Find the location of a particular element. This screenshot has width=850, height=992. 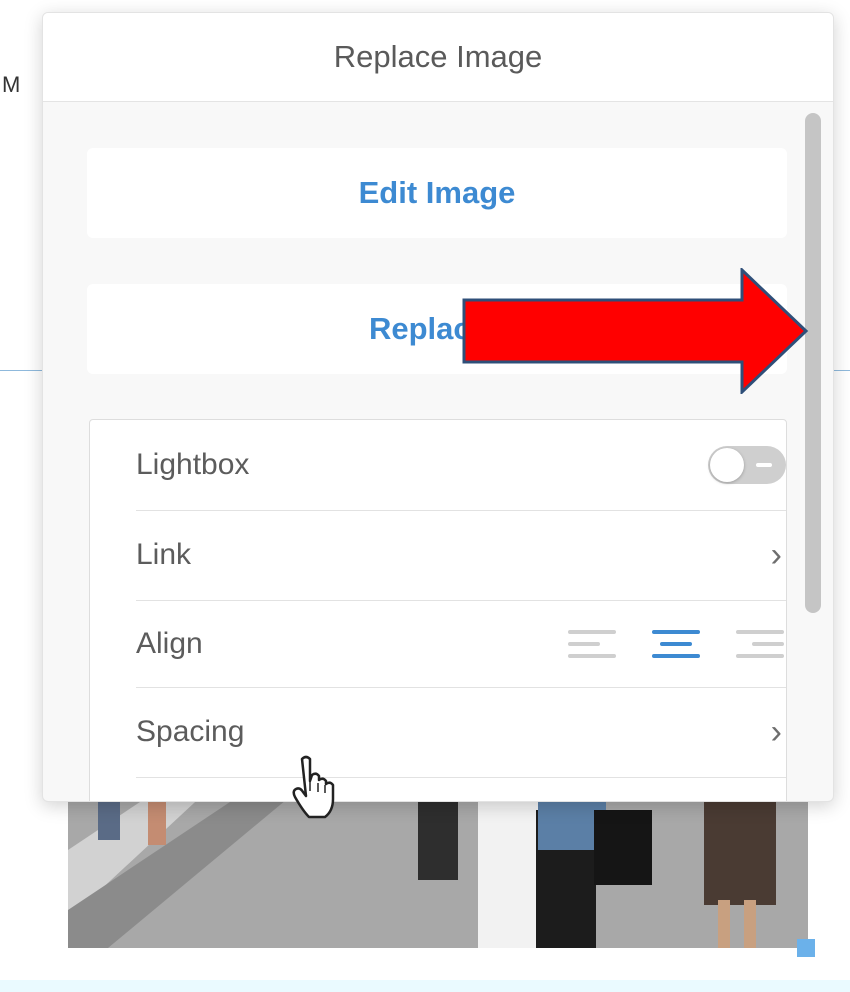

panel-header: Replace Image is located at coordinates (438, 57).